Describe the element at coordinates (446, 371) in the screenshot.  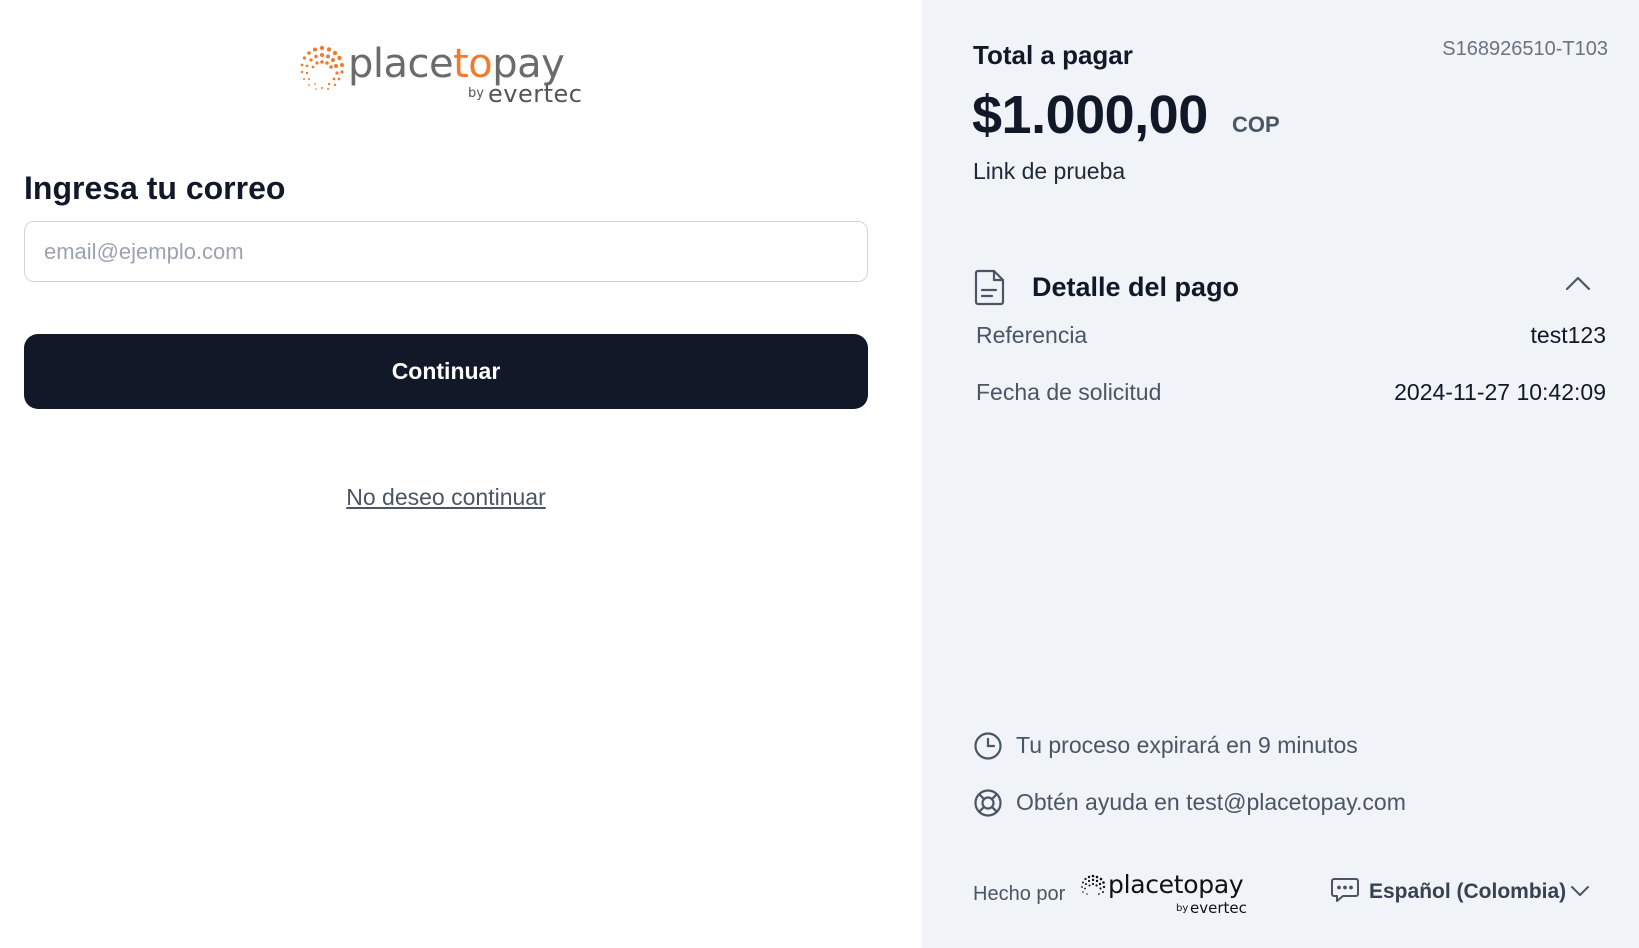
I see `continue-button: Continuar` at that location.